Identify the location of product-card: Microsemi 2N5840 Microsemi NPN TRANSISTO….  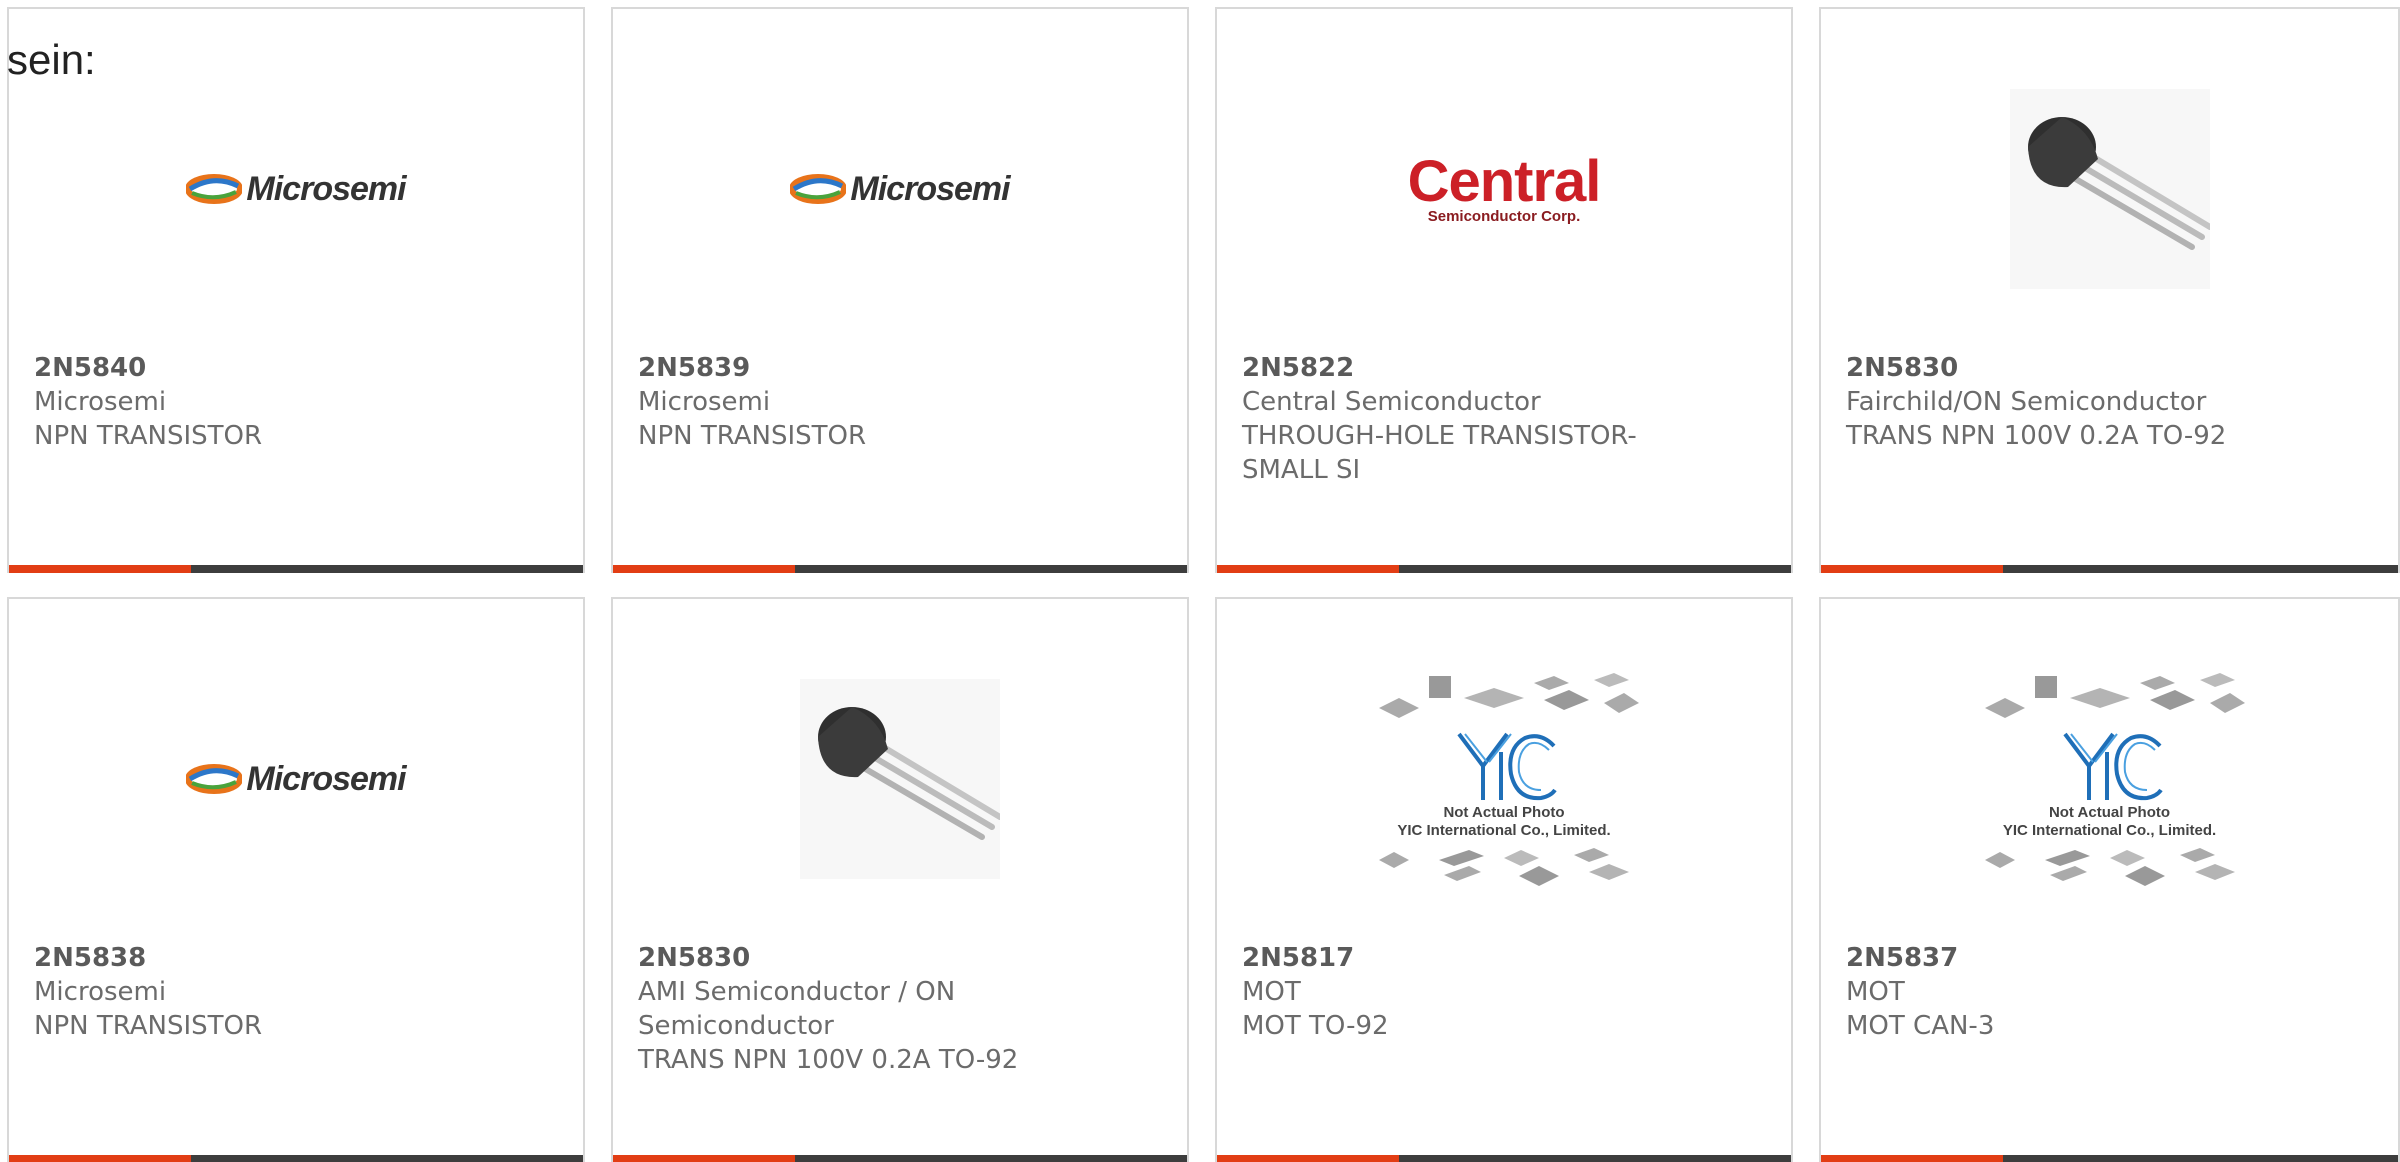
(296, 290).